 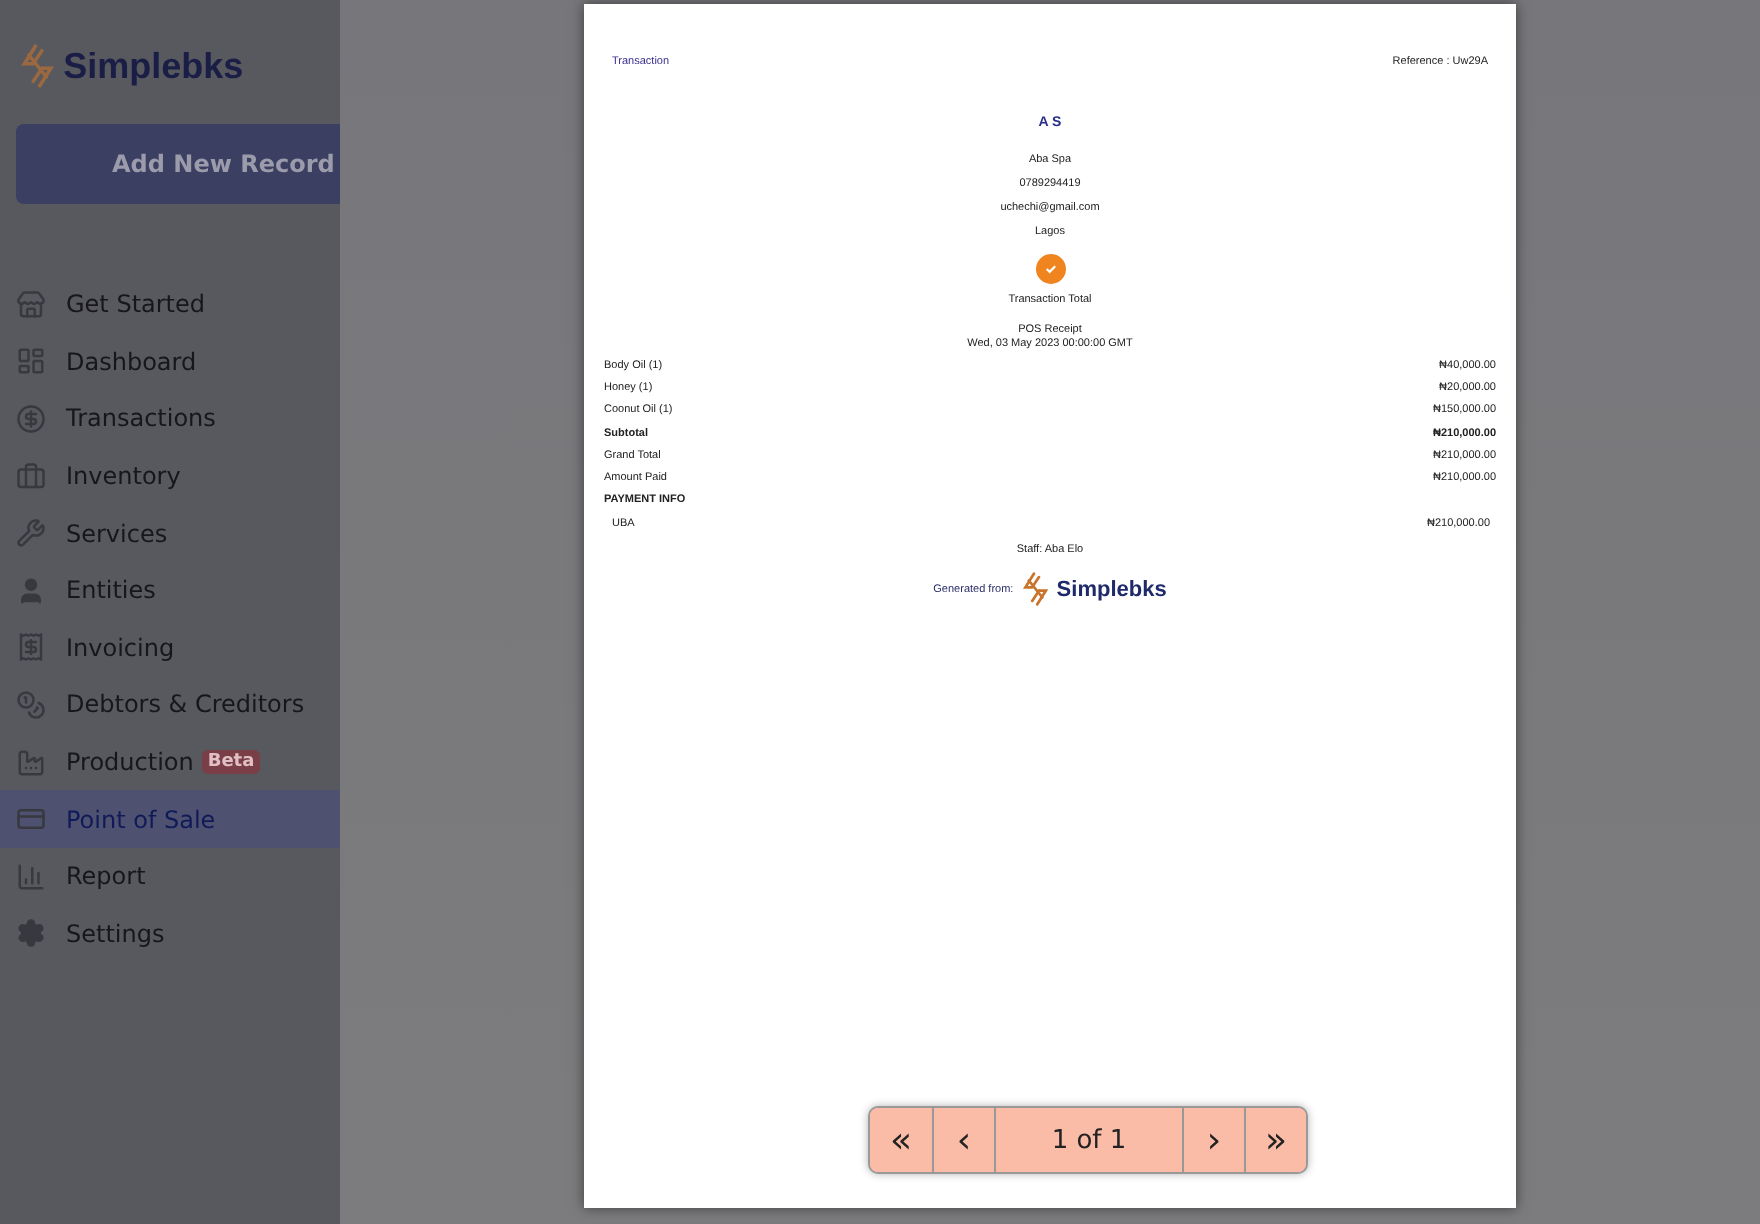 What do you see at coordinates (170, 648) in the screenshot?
I see `sidebar-item: Invoicing` at bounding box center [170, 648].